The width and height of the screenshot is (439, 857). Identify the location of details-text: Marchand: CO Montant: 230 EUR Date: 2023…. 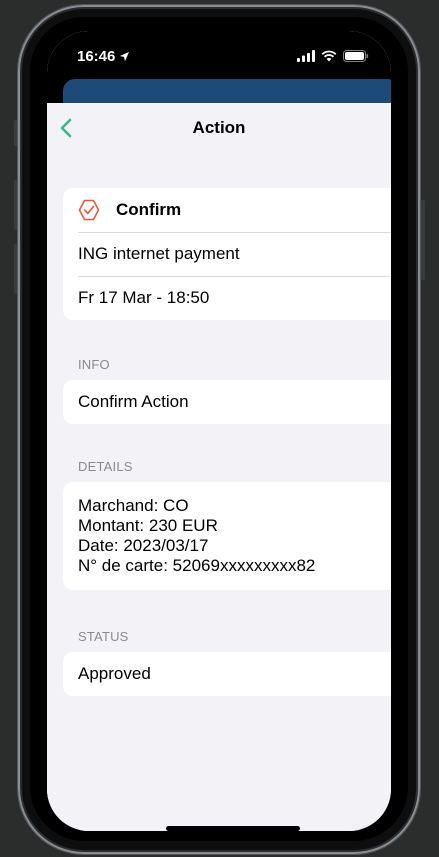
(227, 536).